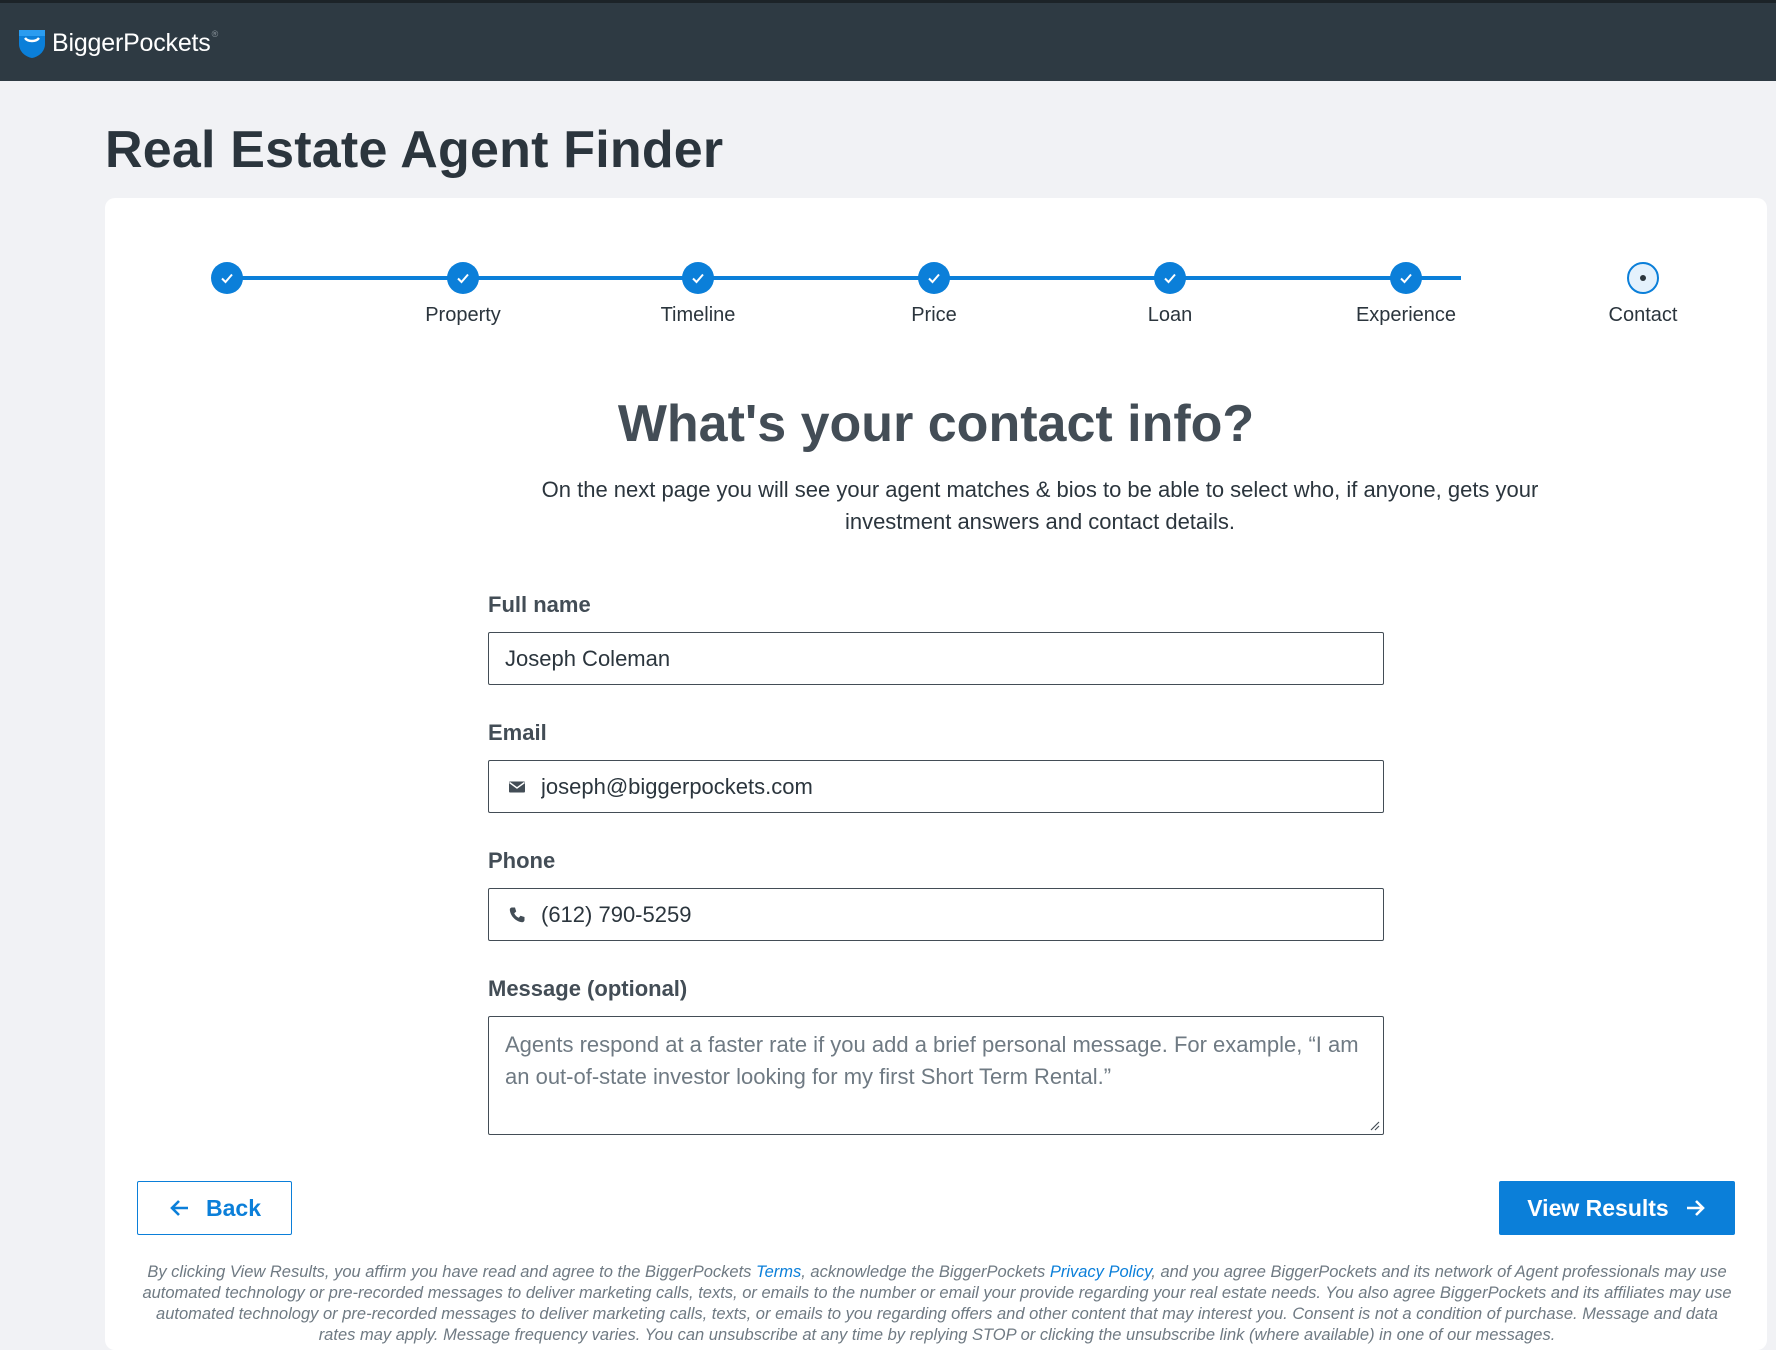 The image size is (1776, 1350). I want to click on message-field, so click(936, 1075).